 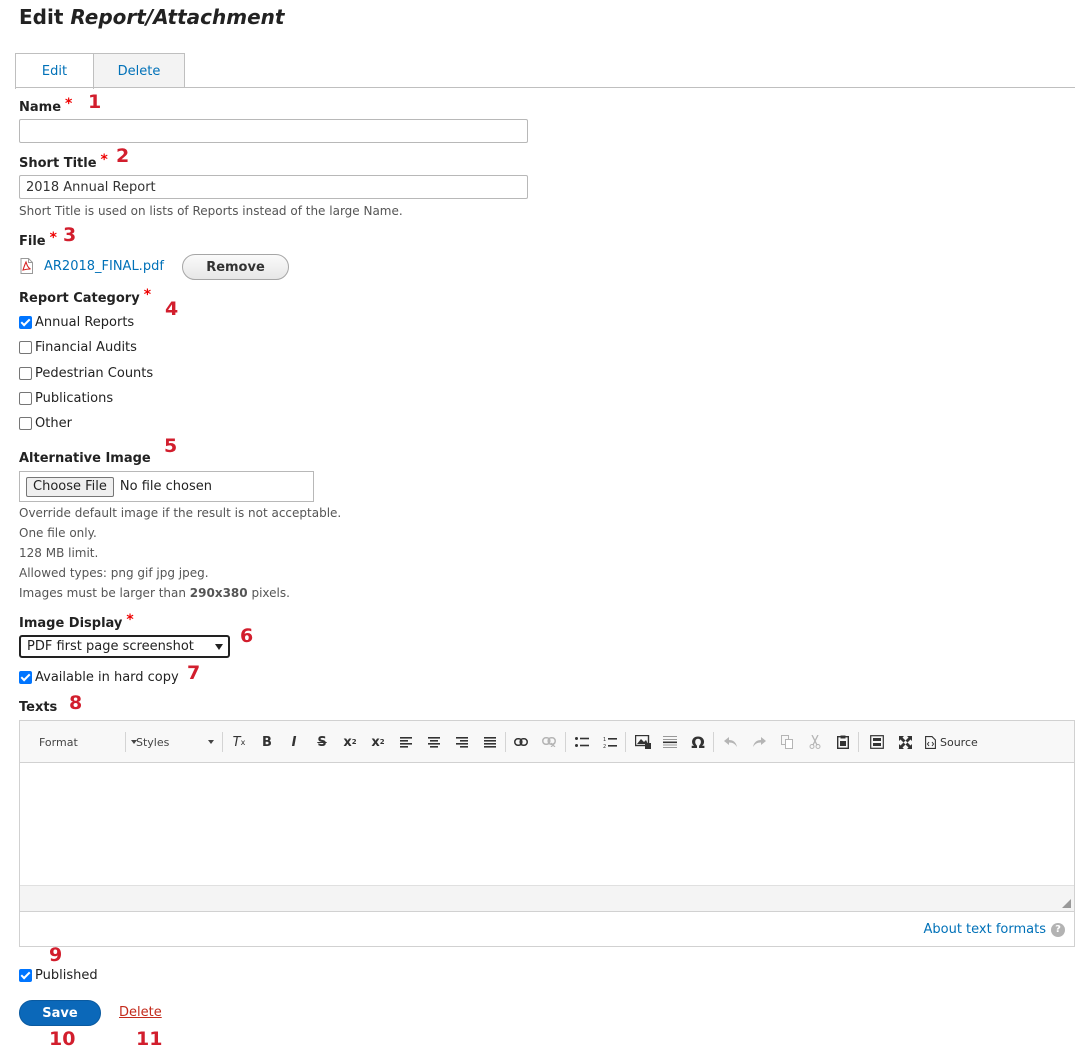 What do you see at coordinates (25, 373) in the screenshot?
I see `checkbox-pedestrian-counts` at bounding box center [25, 373].